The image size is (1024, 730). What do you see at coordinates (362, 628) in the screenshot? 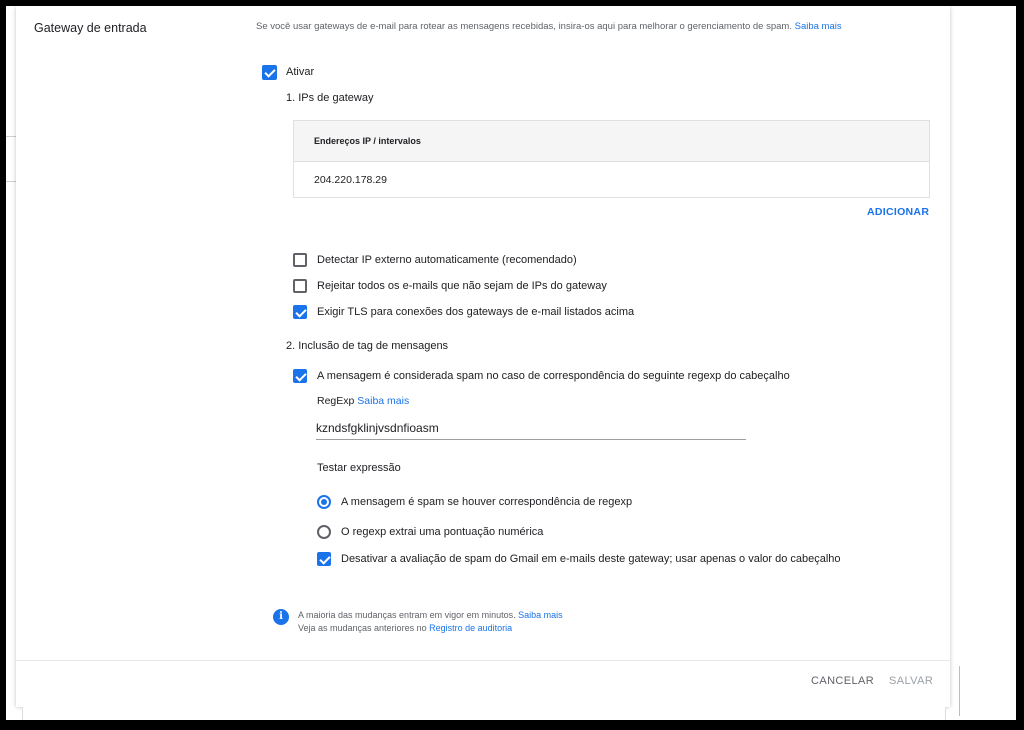
I see `info-line-2-text: Veja as mudanças anteriores no` at bounding box center [362, 628].